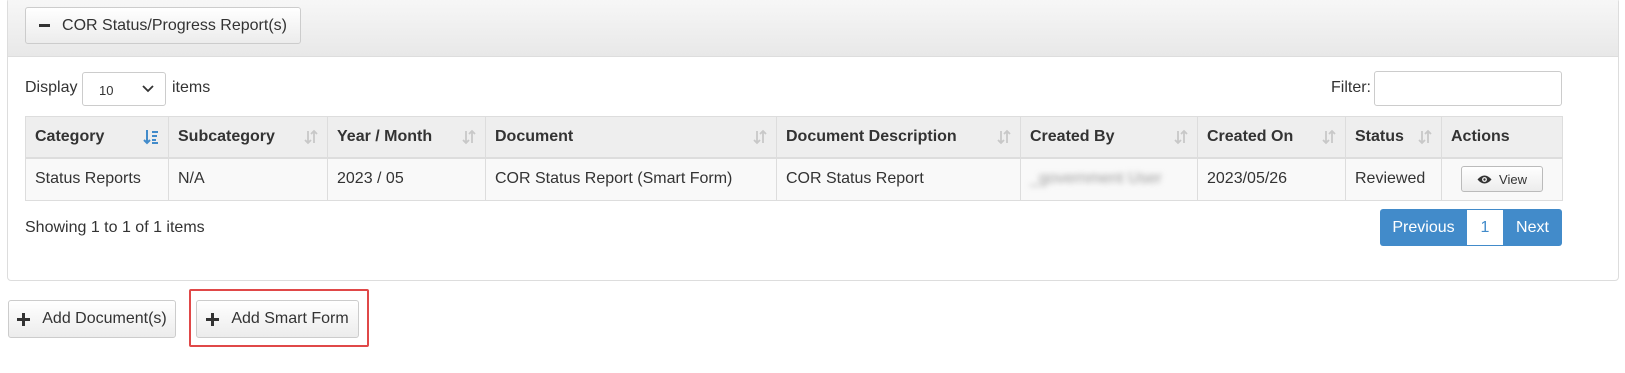 This screenshot has height=373, width=1625. I want to click on column-header-year-month: Year / Month, so click(406, 137).